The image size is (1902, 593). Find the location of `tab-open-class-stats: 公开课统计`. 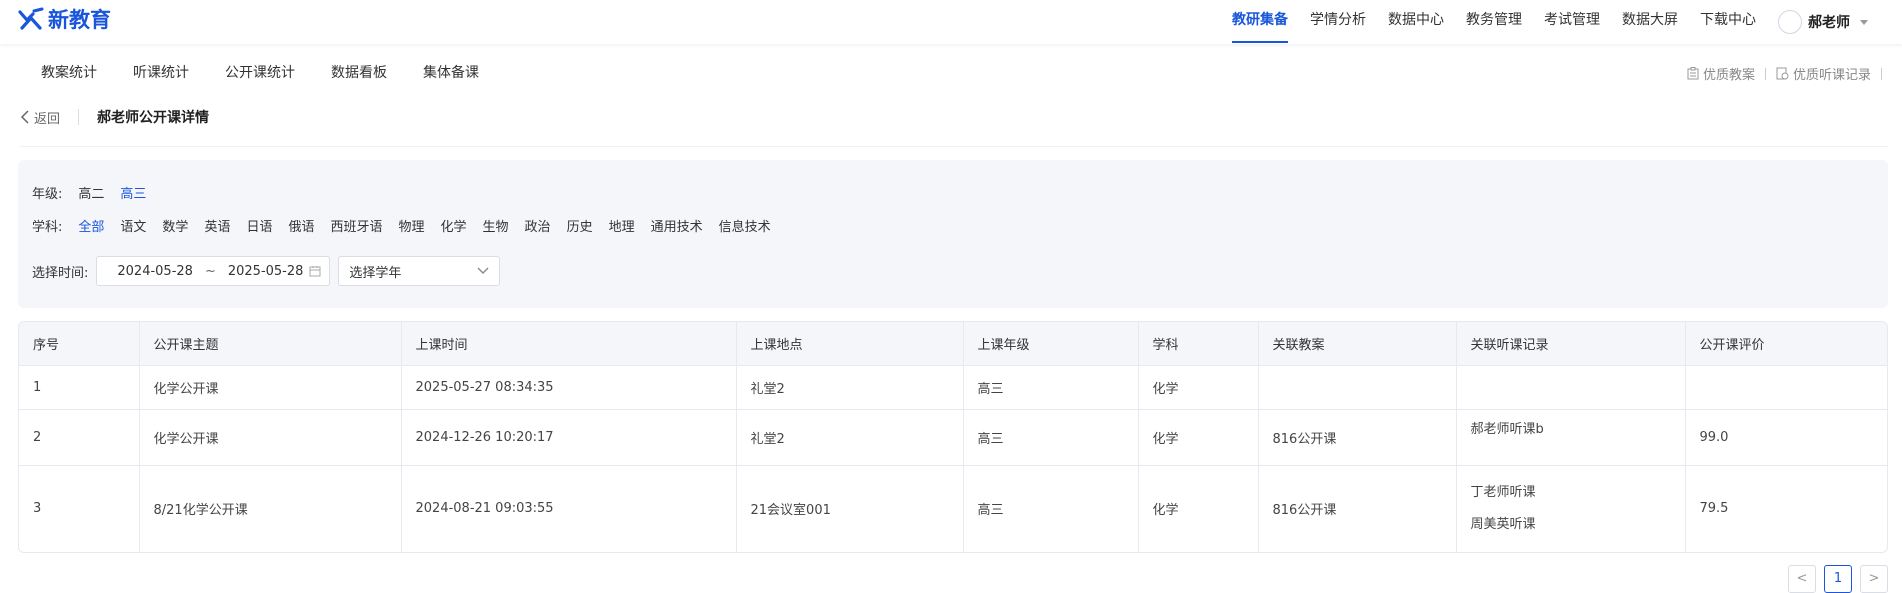

tab-open-class-stats: 公开课统计 is located at coordinates (260, 72).